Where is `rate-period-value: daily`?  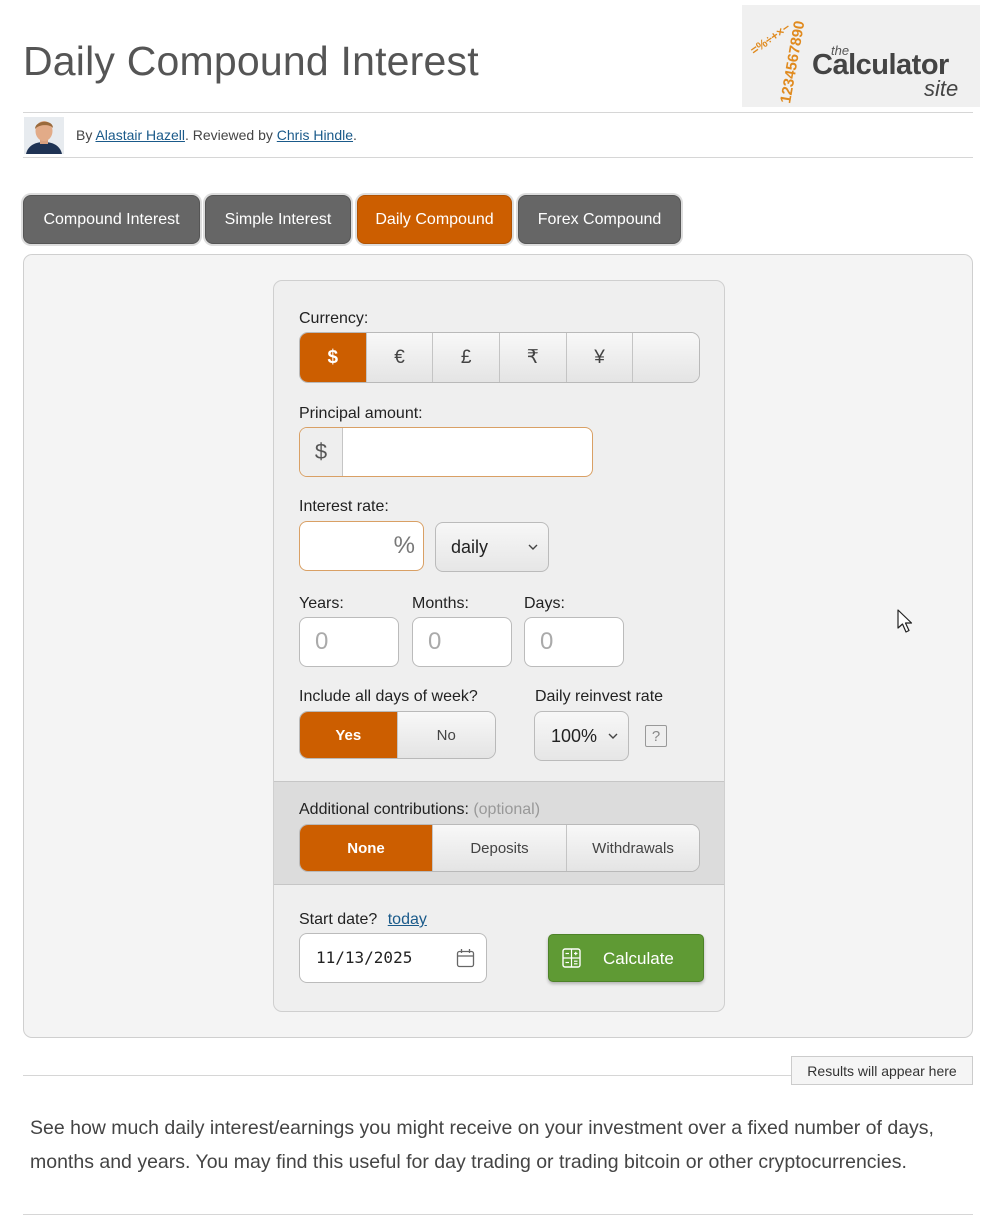 rate-period-value: daily is located at coordinates (470, 547).